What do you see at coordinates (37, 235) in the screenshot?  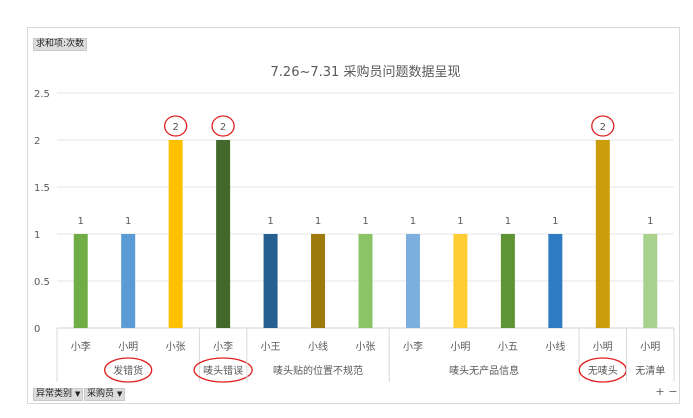 I see `y-tick-label: 1` at bounding box center [37, 235].